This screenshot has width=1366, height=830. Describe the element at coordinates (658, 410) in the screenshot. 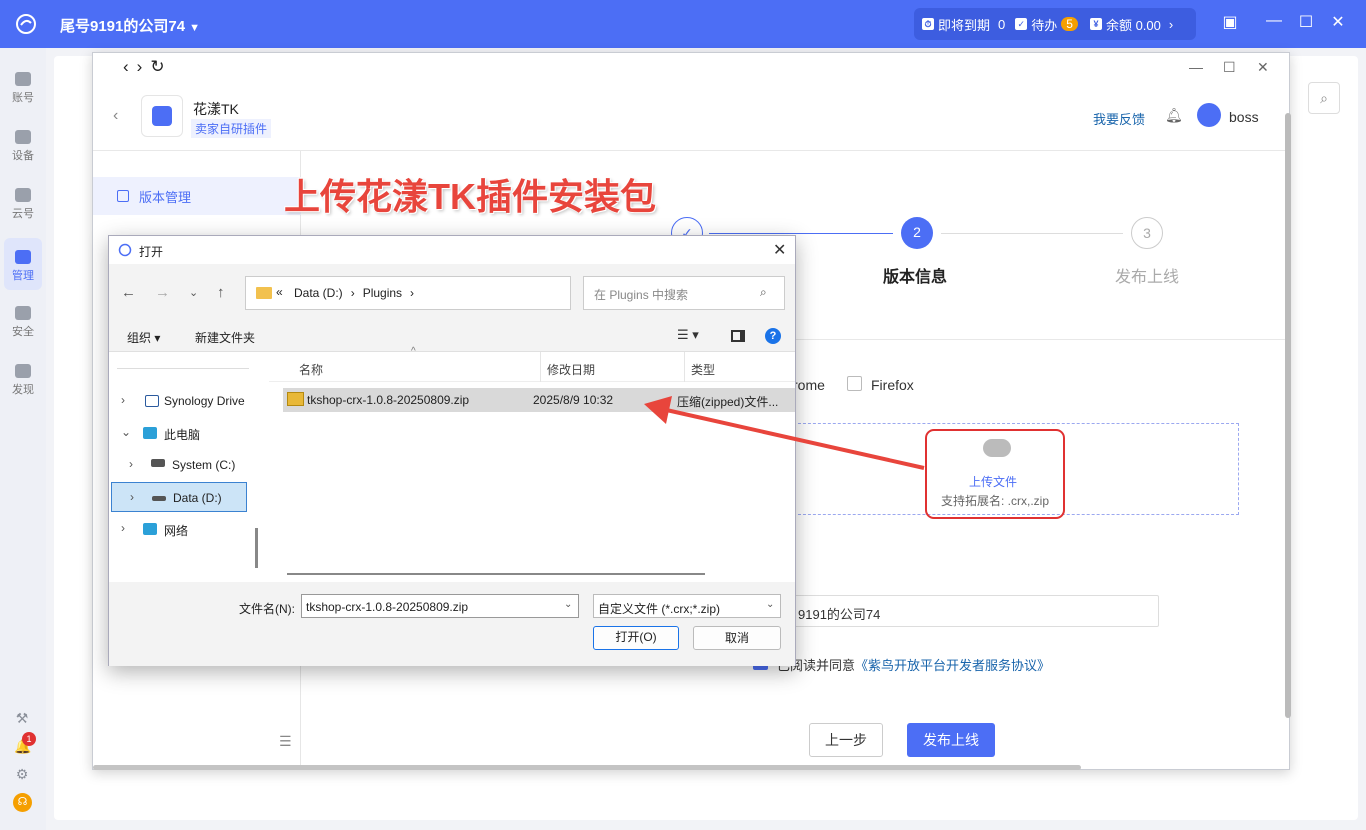

I see `annotation-arrow-head` at that location.